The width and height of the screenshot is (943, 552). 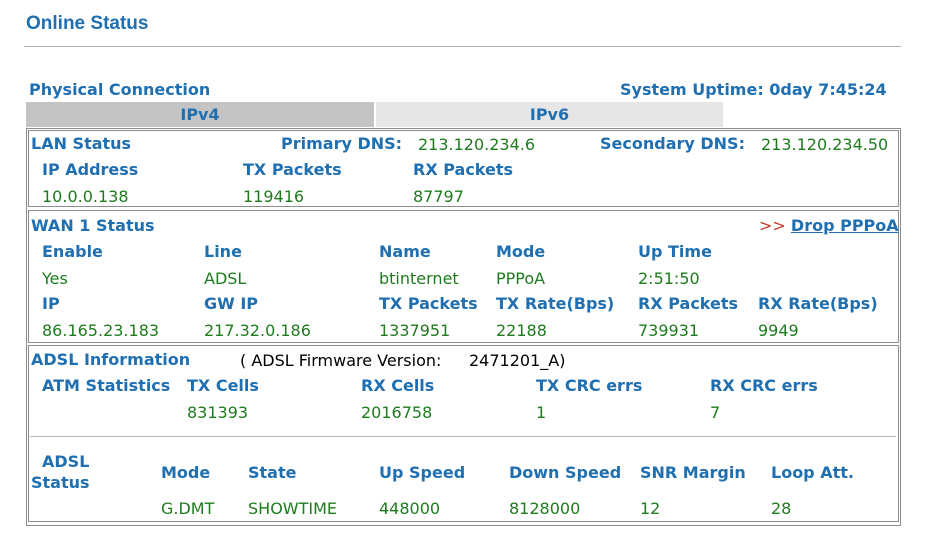 I want to click on secondary-dns-label: Secondary DNS:, so click(x=672, y=143).